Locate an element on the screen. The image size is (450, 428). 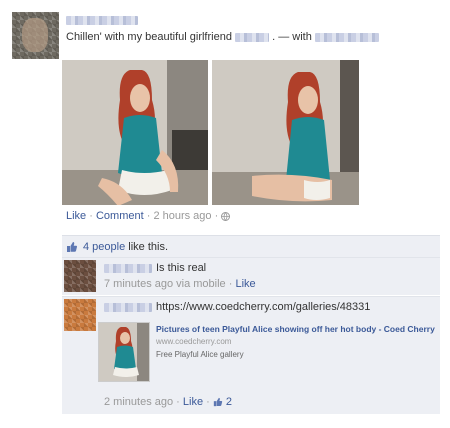
photo-1-graphic is located at coordinates (135, 132).